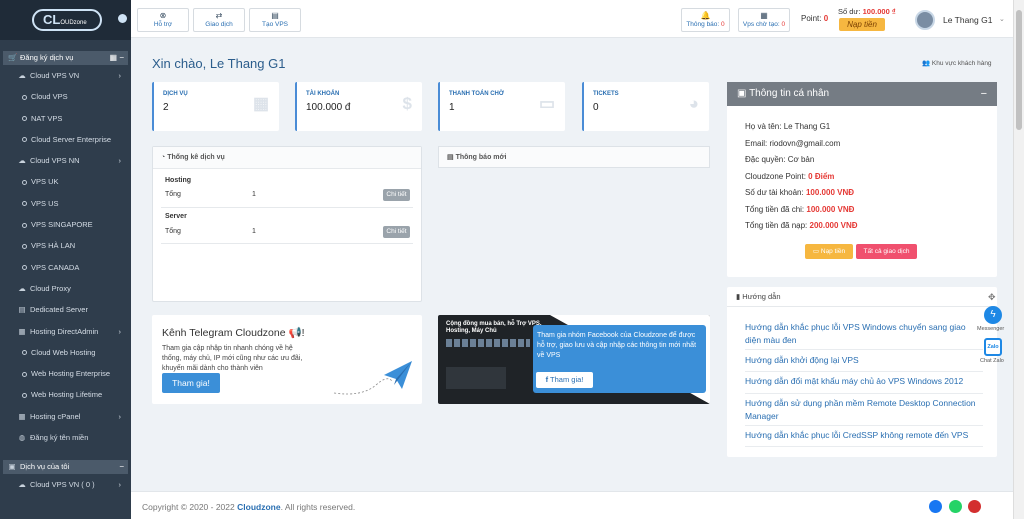 The height and width of the screenshot is (519, 1024). What do you see at coordinates (829, 192) in the screenshot?
I see `profile-line-value: 100.000 VNĐ` at bounding box center [829, 192].